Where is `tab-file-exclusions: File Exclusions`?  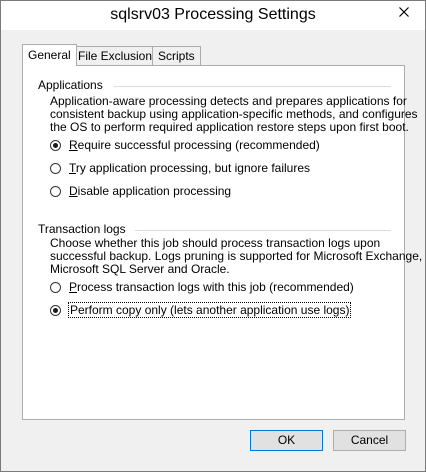 tab-file-exclusions: File Exclusions is located at coordinates (118, 55).